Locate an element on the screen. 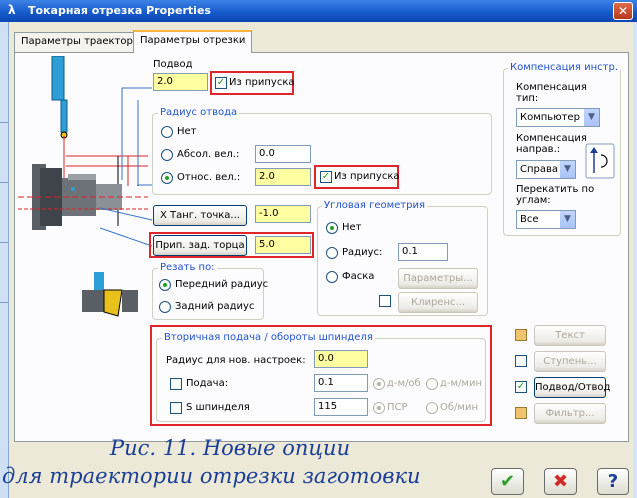  approach-retract-checkbox: ✓ is located at coordinates (521, 387).